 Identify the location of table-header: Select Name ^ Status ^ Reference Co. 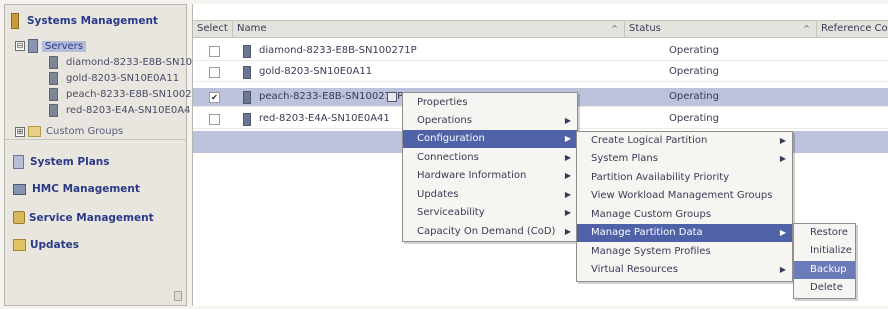
(540, 29).